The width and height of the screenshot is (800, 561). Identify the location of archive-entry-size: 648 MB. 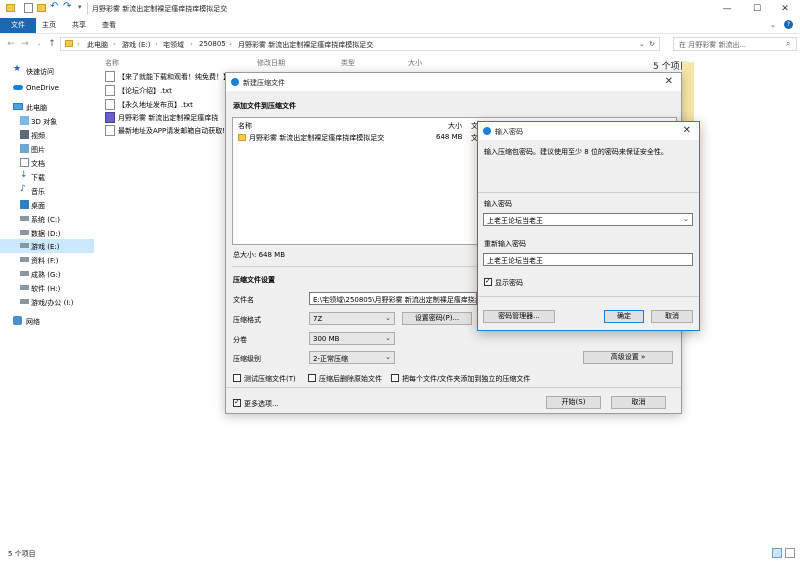
(449, 137).